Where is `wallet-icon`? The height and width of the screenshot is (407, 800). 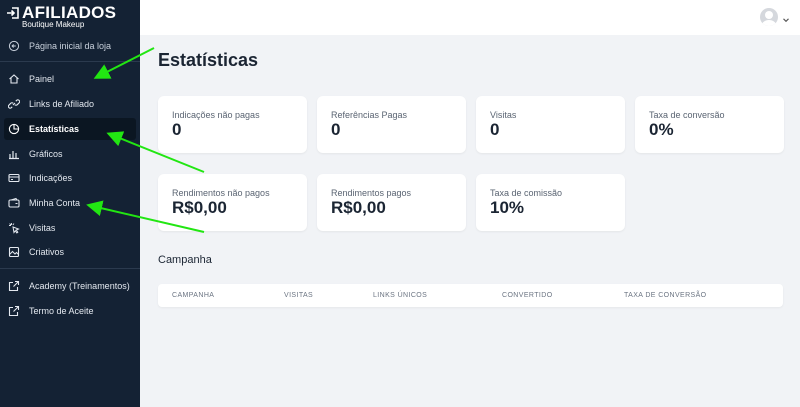
wallet-icon is located at coordinates (14, 203).